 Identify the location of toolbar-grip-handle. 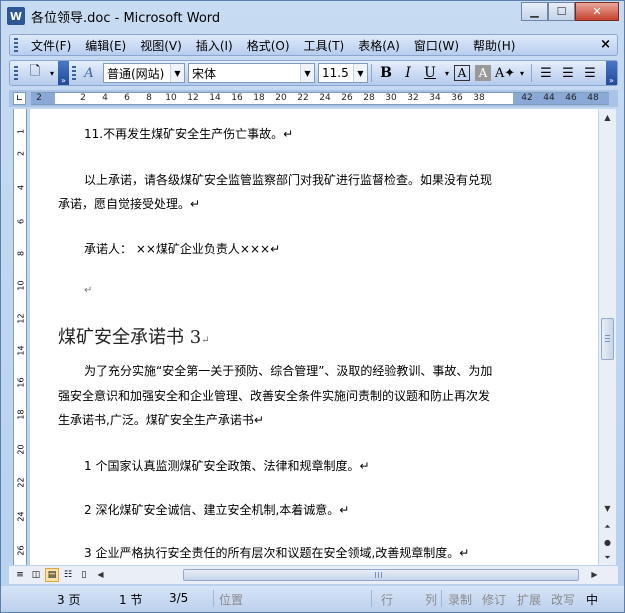
(16, 73).